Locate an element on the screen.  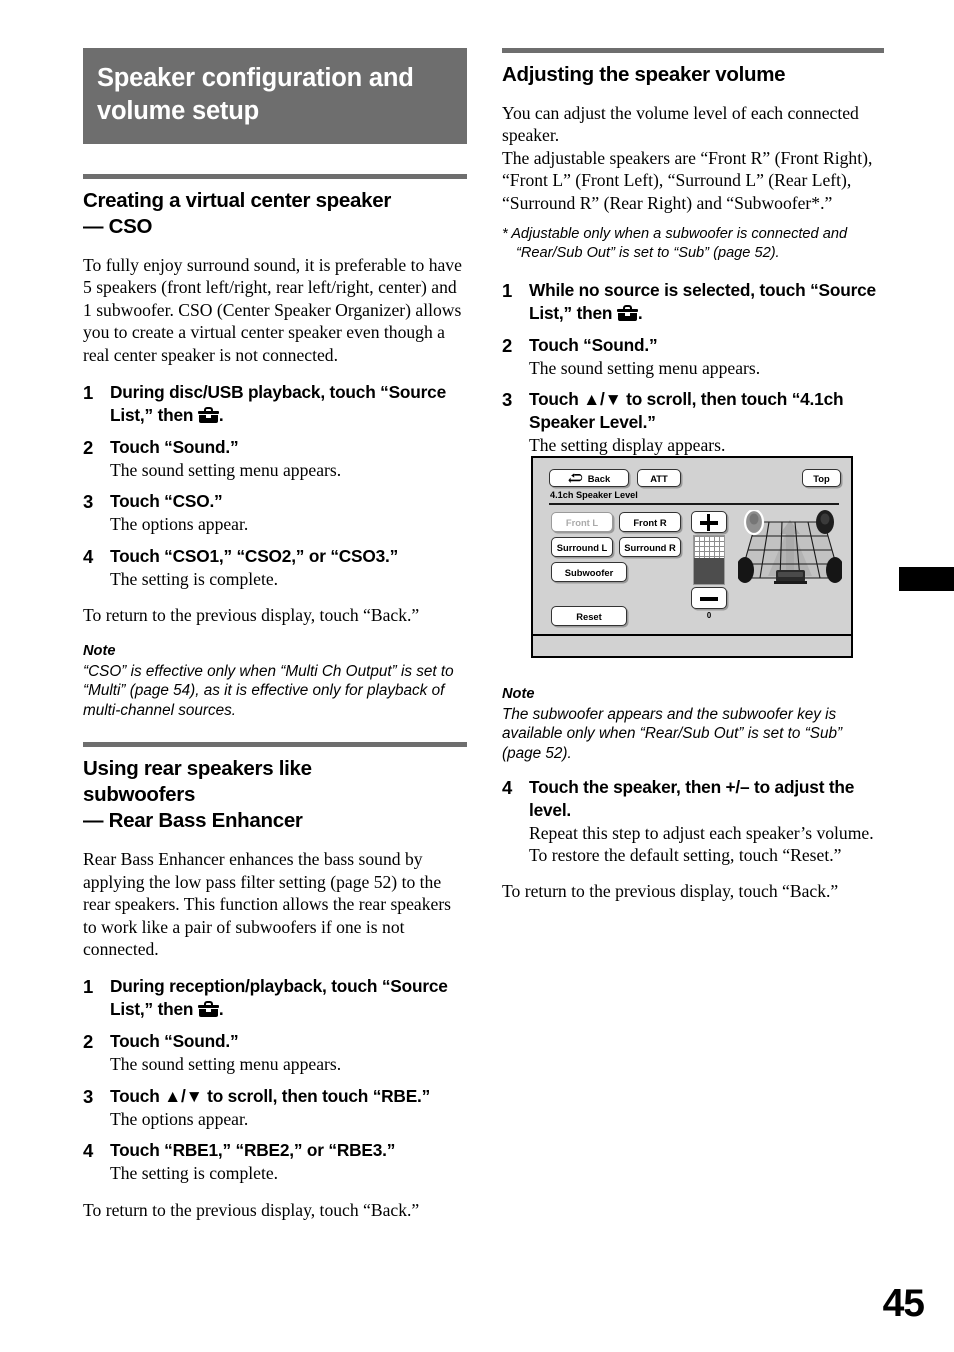
device-speaker-button-front-l: Front L is located at coordinates (582, 522).